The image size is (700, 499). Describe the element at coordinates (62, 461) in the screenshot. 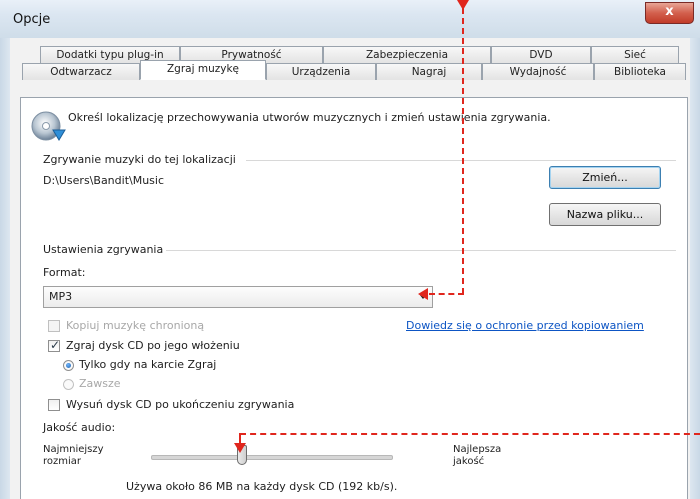

I see `min-size-label-2: rozmiar` at that location.